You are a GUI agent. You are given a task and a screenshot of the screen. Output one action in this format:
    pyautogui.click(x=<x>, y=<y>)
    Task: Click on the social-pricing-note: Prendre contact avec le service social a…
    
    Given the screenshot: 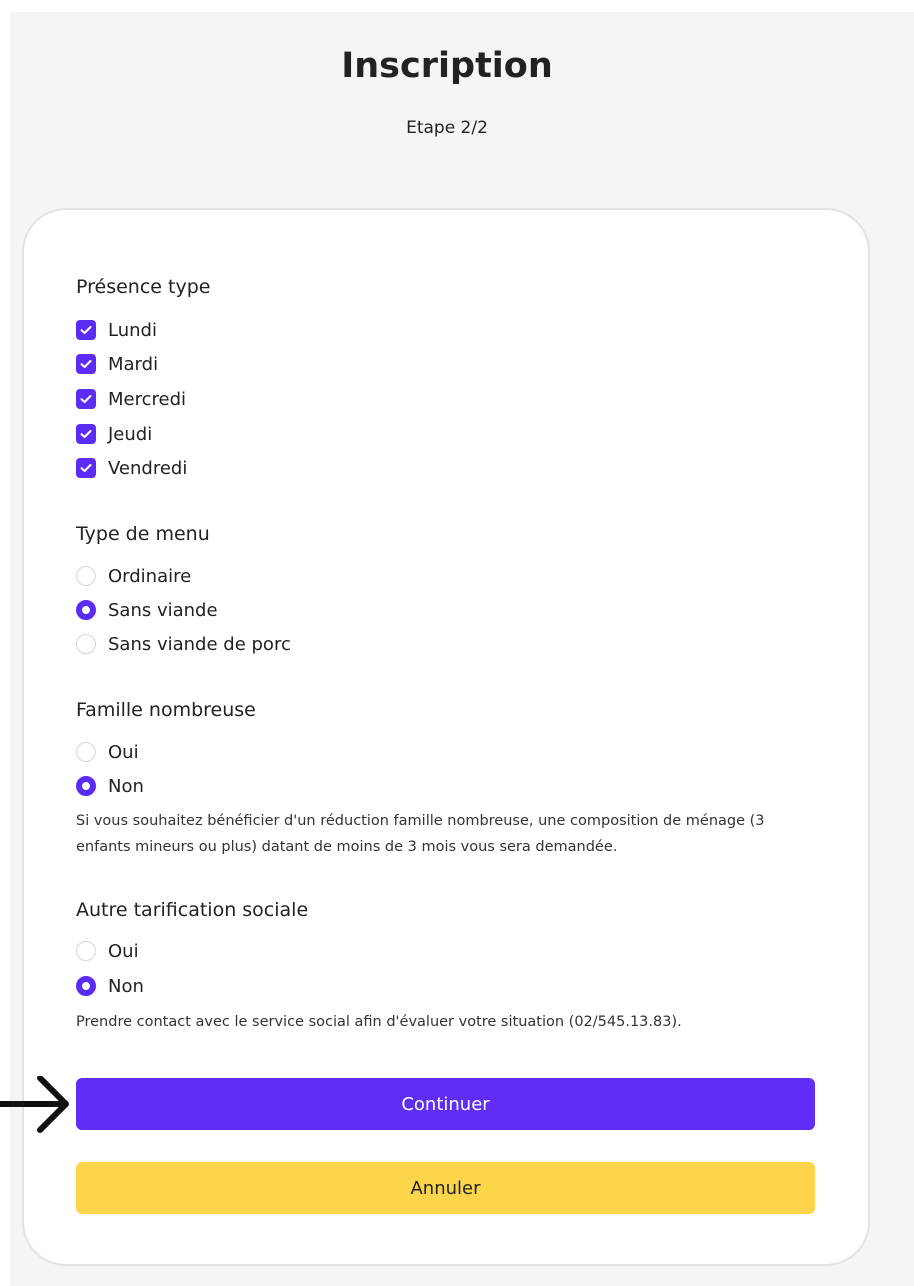 What is the action you would take?
    pyautogui.click(x=379, y=1022)
    